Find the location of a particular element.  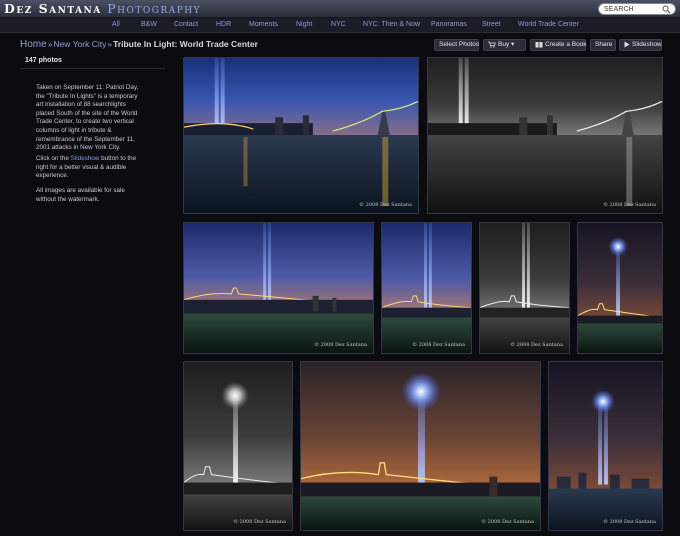

create-book-label: Create a Book is located at coordinates (566, 44).